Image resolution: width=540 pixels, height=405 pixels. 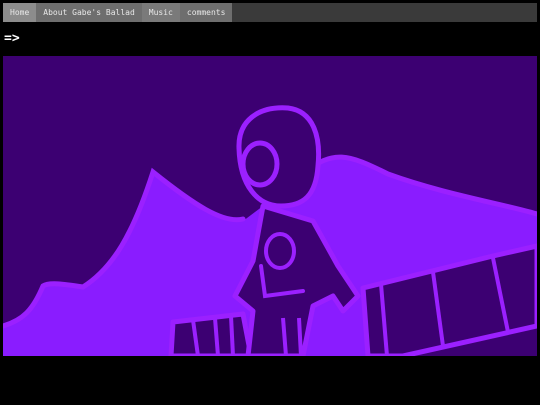 I want to click on railing-shape, so click(x=211, y=333).